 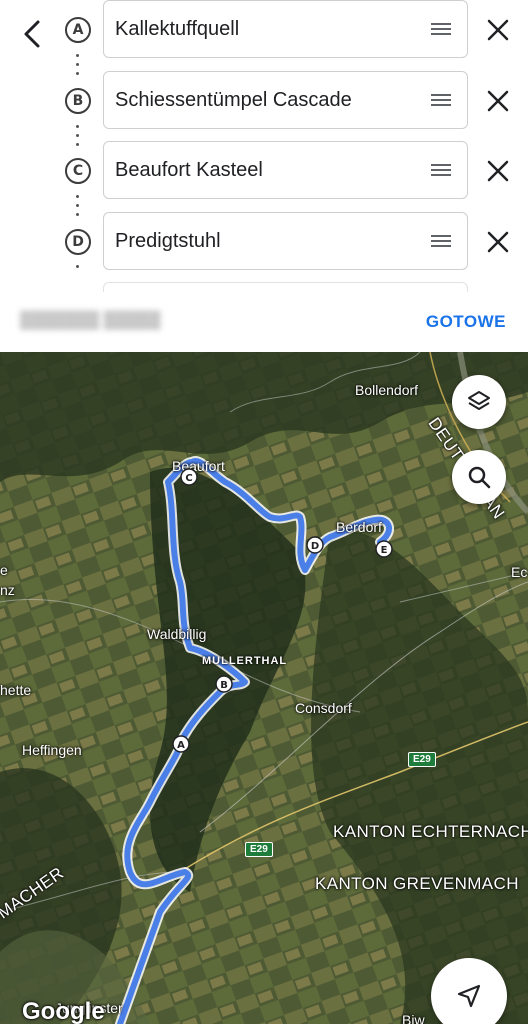 I want to click on map-marker-d-letter: D, so click(x=315, y=546).